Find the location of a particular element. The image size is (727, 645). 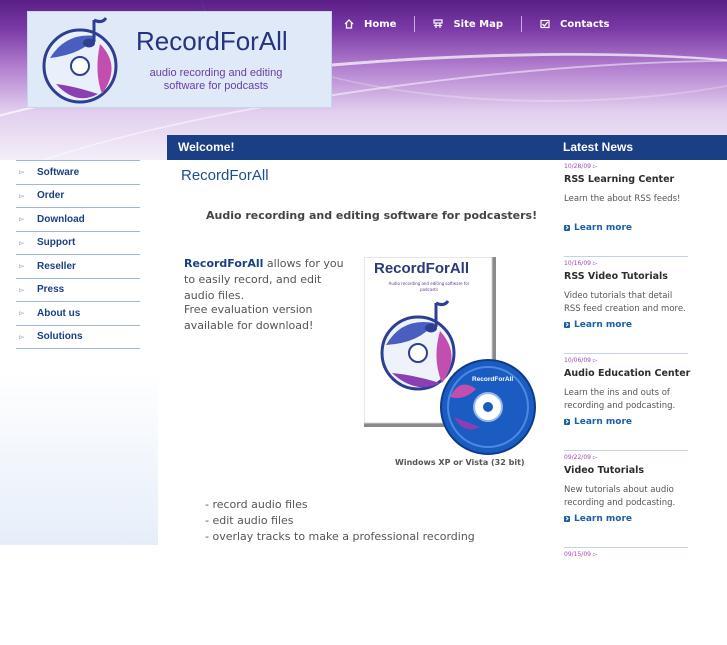

cd-disc-icon: RecordForAll is located at coordinates (488, 407).